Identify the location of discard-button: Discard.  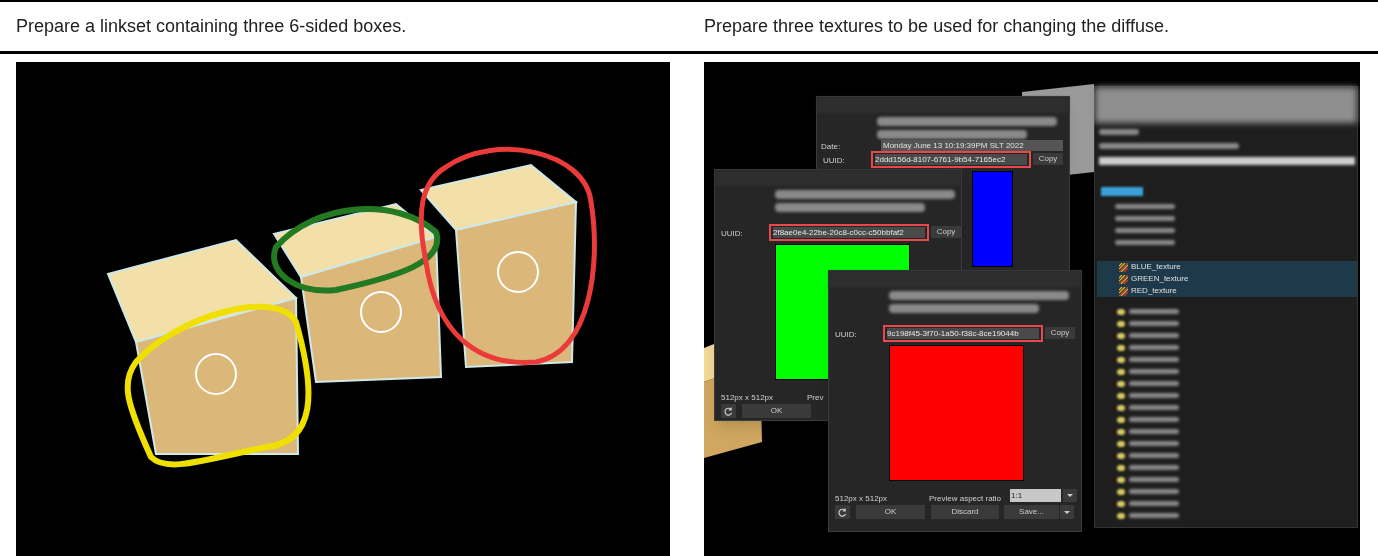
(965, 512).